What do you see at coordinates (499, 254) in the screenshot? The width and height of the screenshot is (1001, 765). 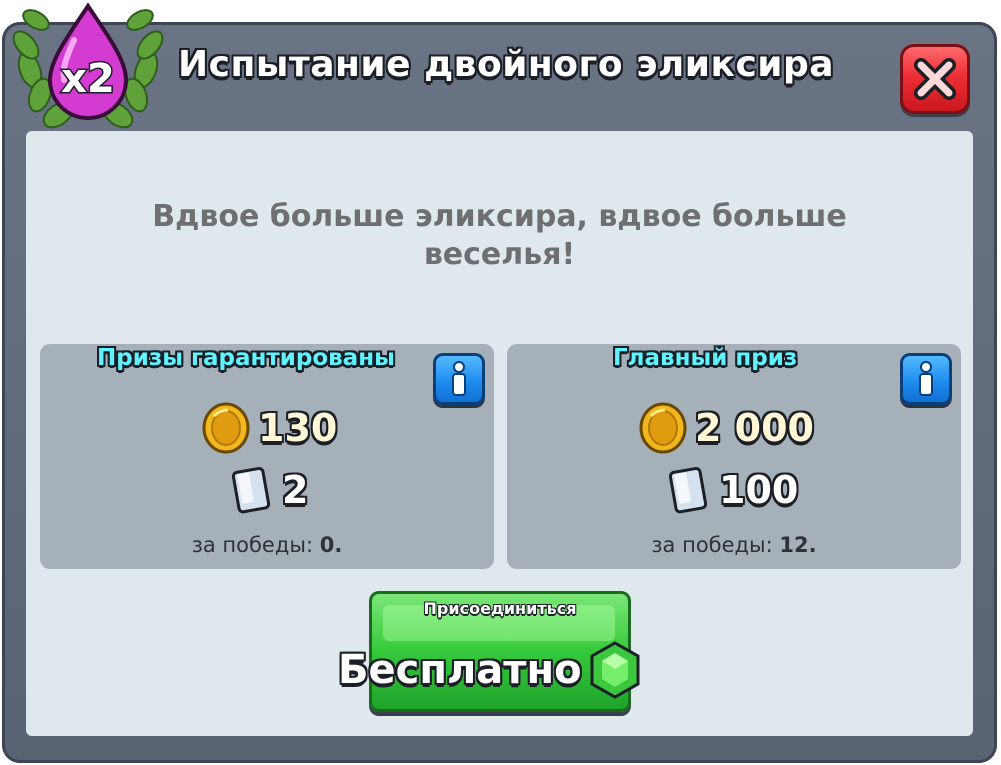 I see `subtitle-line-2: веселья!` at bounding box center [499, 254].